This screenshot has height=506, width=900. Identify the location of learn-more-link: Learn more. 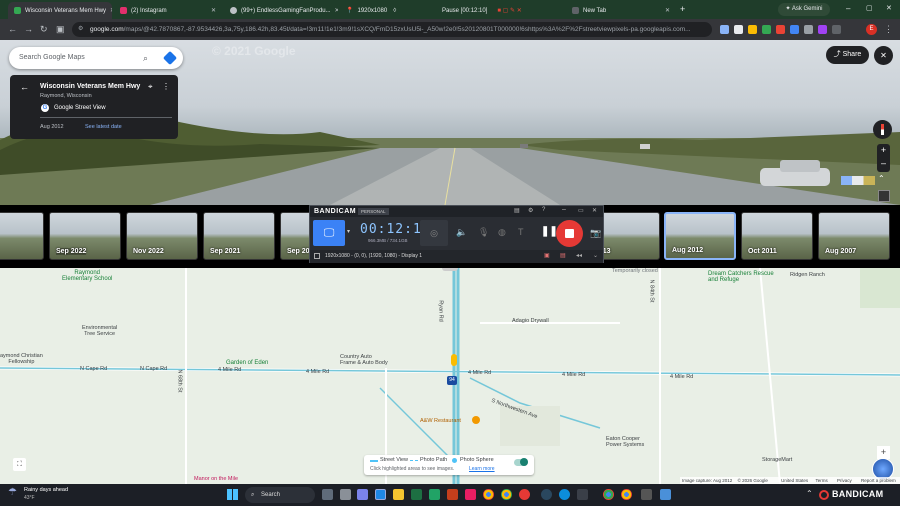
(482, 469).